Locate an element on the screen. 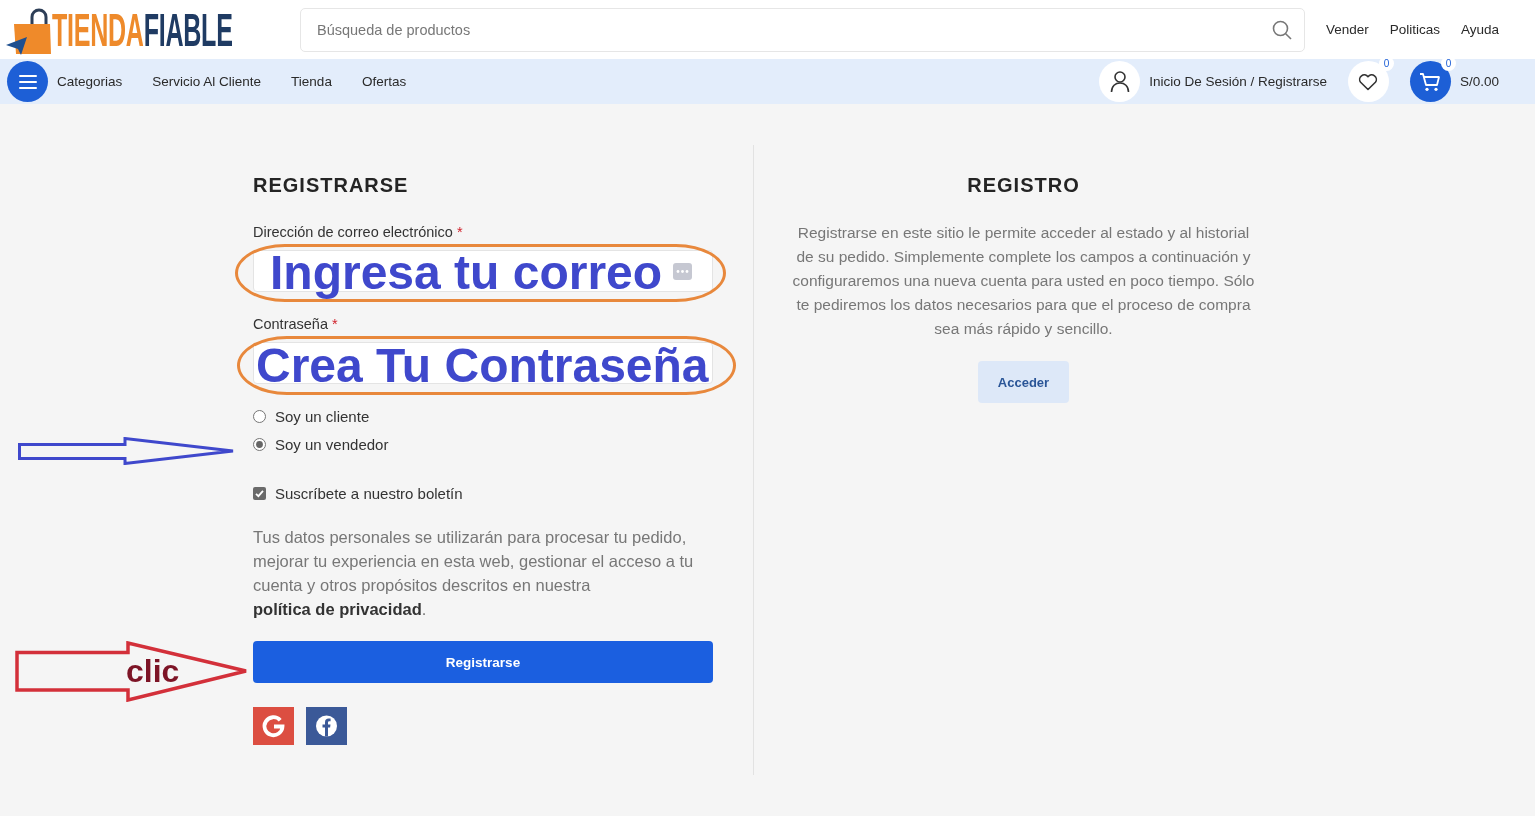  nav-link: Servicio Al Cliente is located at coordinates (207, 81).